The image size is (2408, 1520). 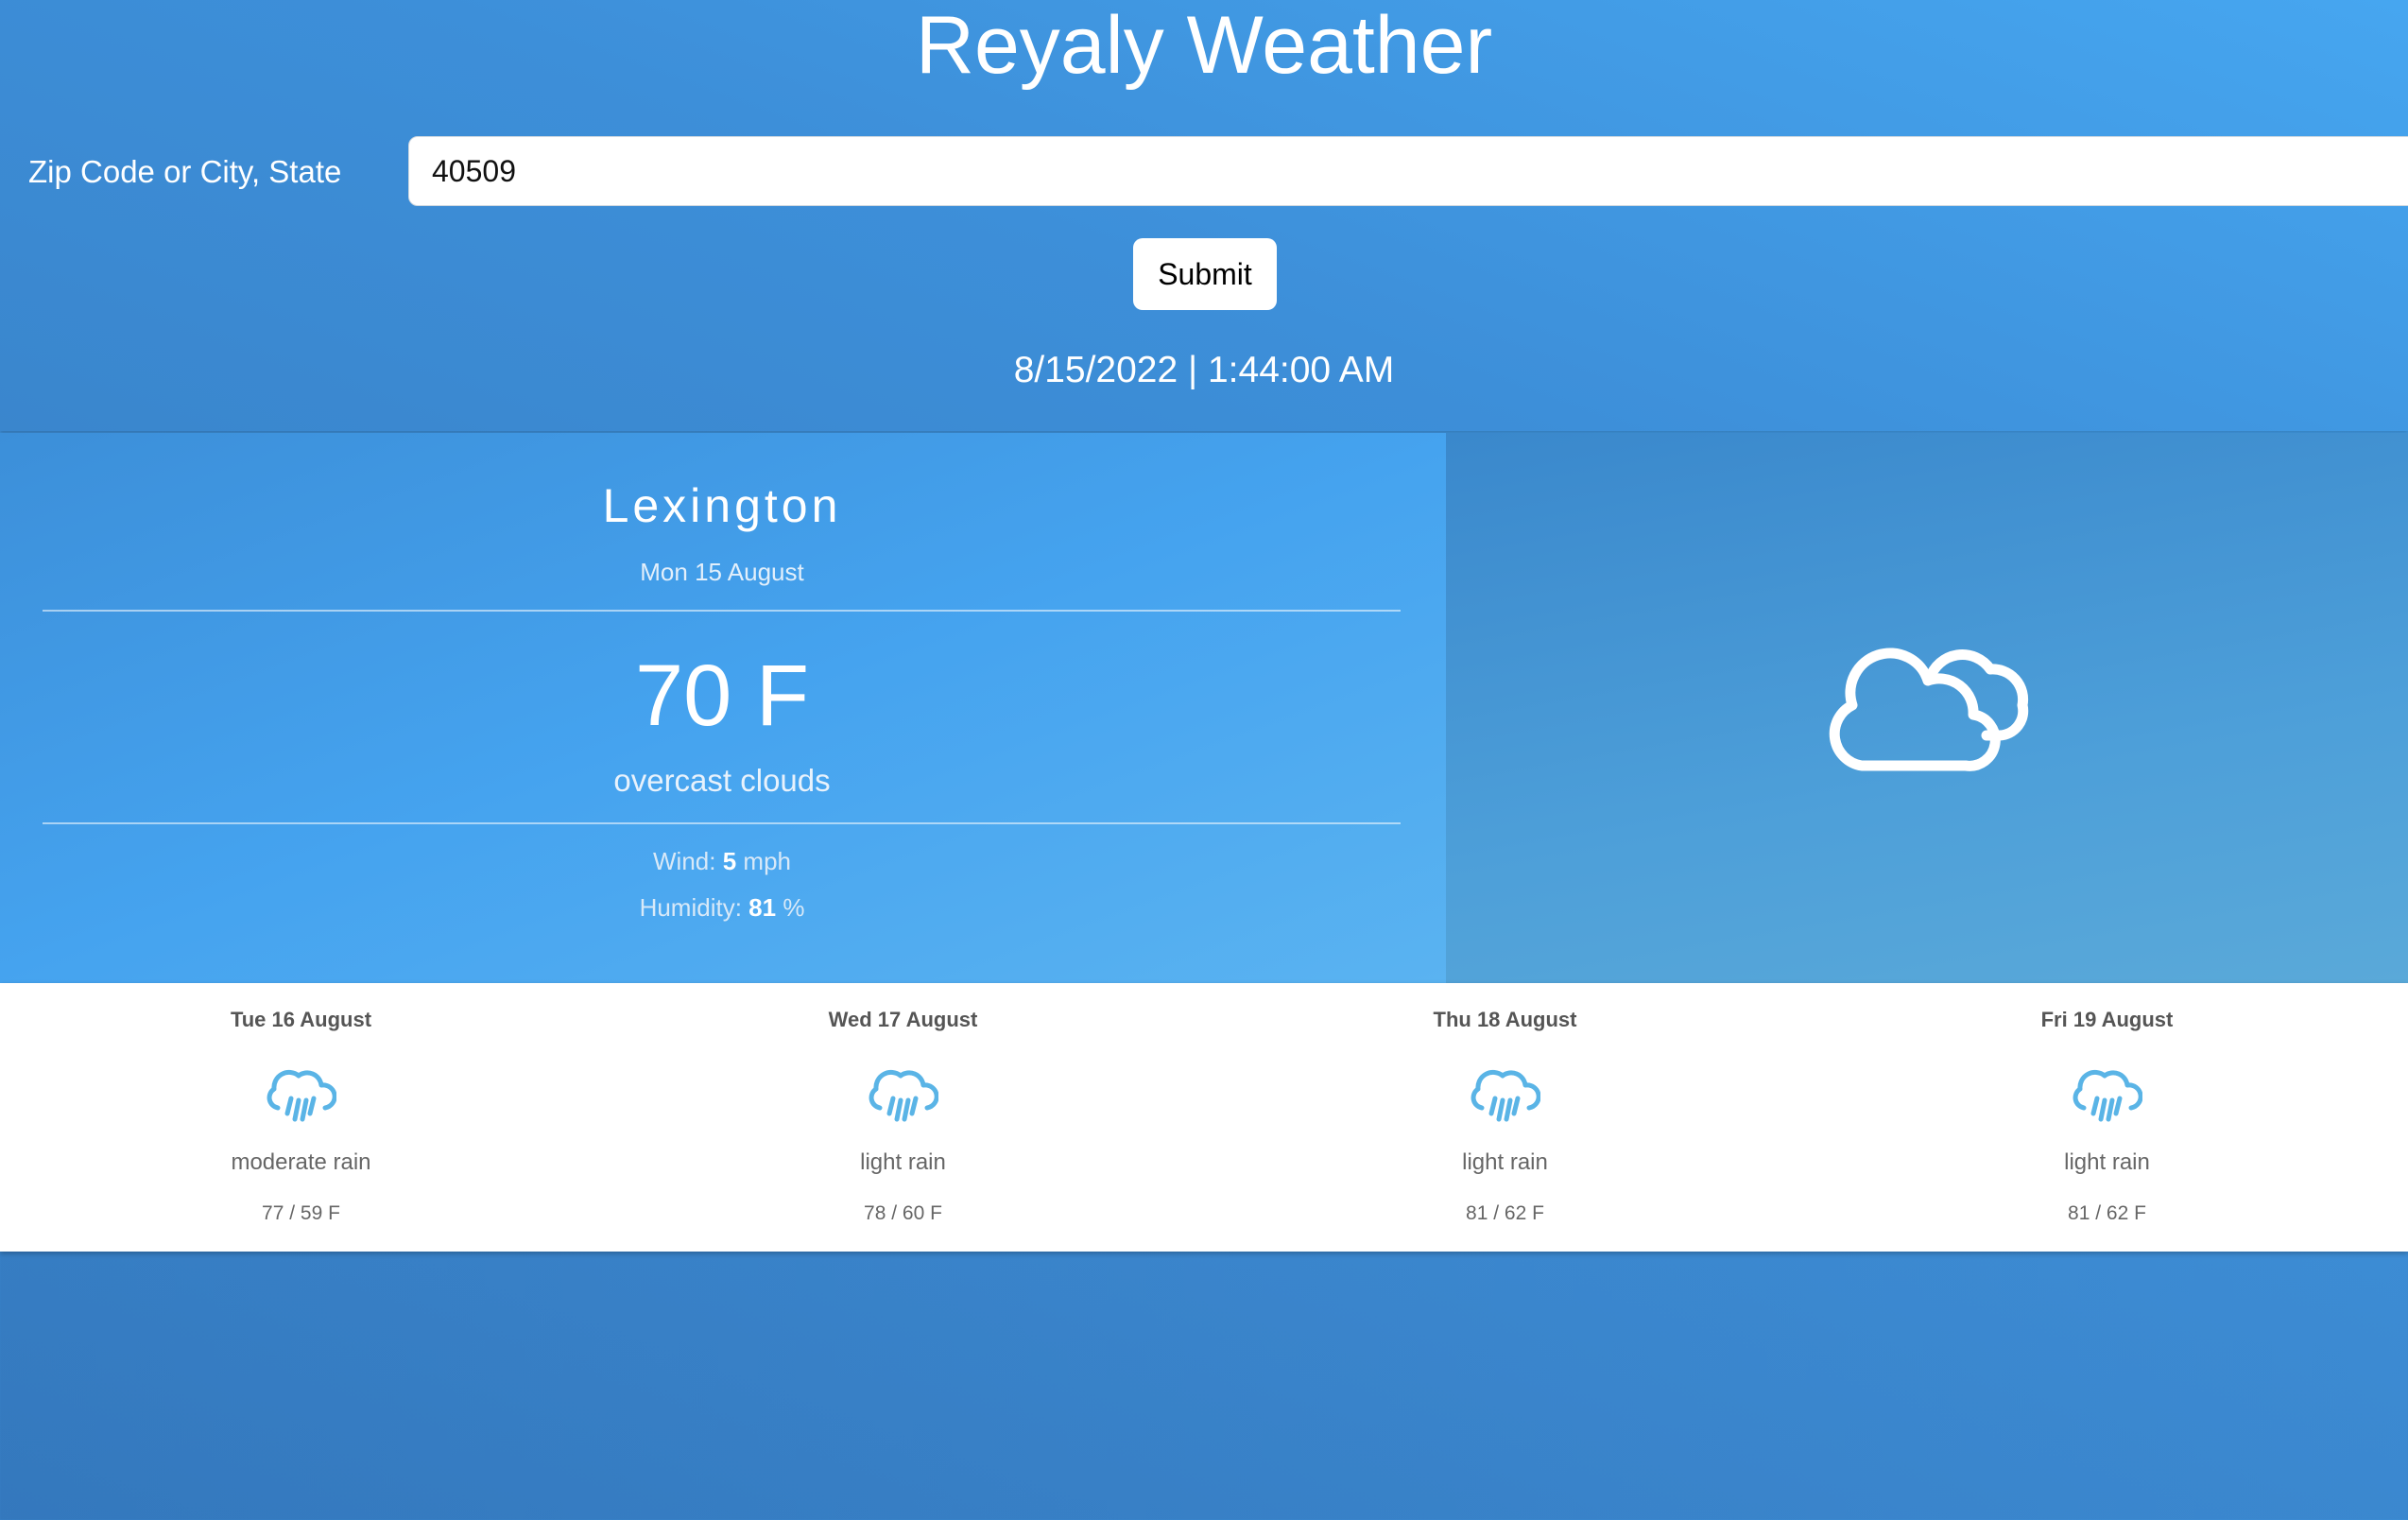 What do you see at coordinates (767, 861) in the screenshot?
I see `wind-unit: mph` at bounding box center [767, 861].